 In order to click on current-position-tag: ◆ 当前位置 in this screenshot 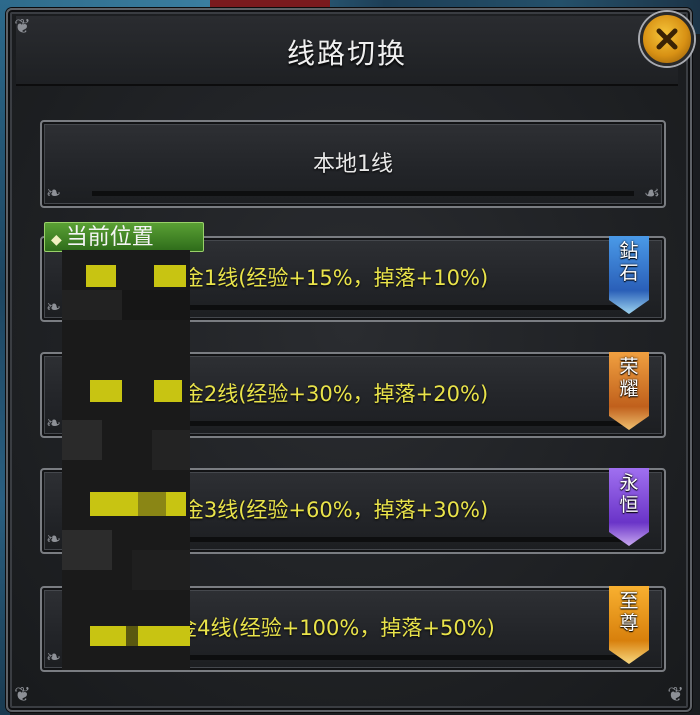, I will do `click(124, 237)`.